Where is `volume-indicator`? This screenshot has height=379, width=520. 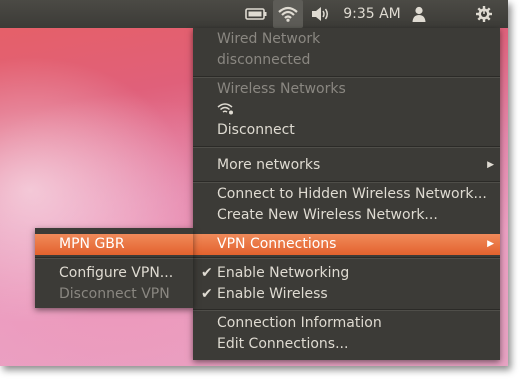
volume-indicator is located at coordinates (320, 14).